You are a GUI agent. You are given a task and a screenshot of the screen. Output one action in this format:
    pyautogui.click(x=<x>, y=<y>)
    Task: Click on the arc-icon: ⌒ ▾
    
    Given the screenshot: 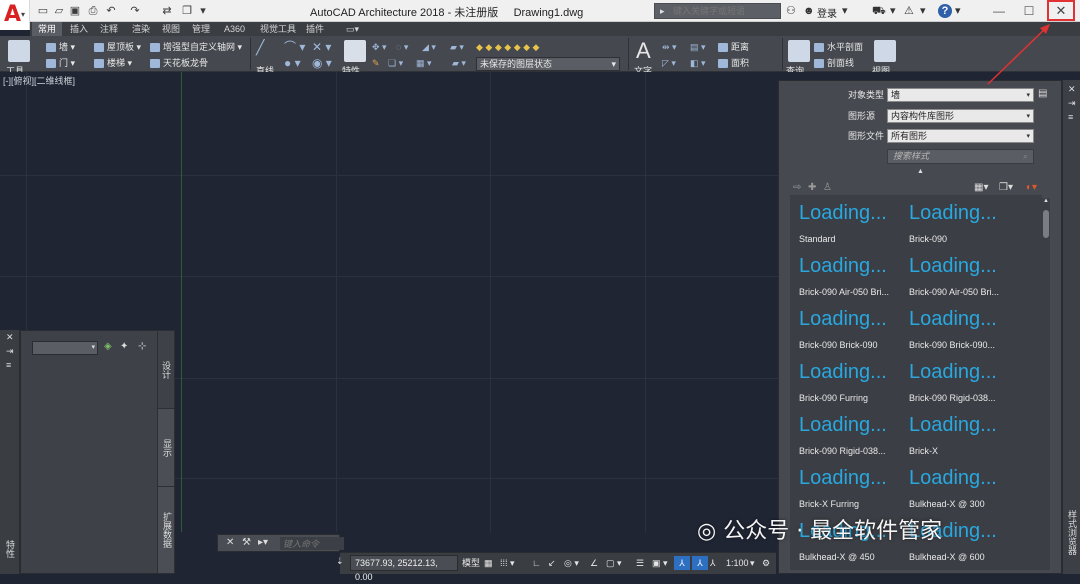 What is the action you would take?
    pyautogui.click(x=294, y=47)
    